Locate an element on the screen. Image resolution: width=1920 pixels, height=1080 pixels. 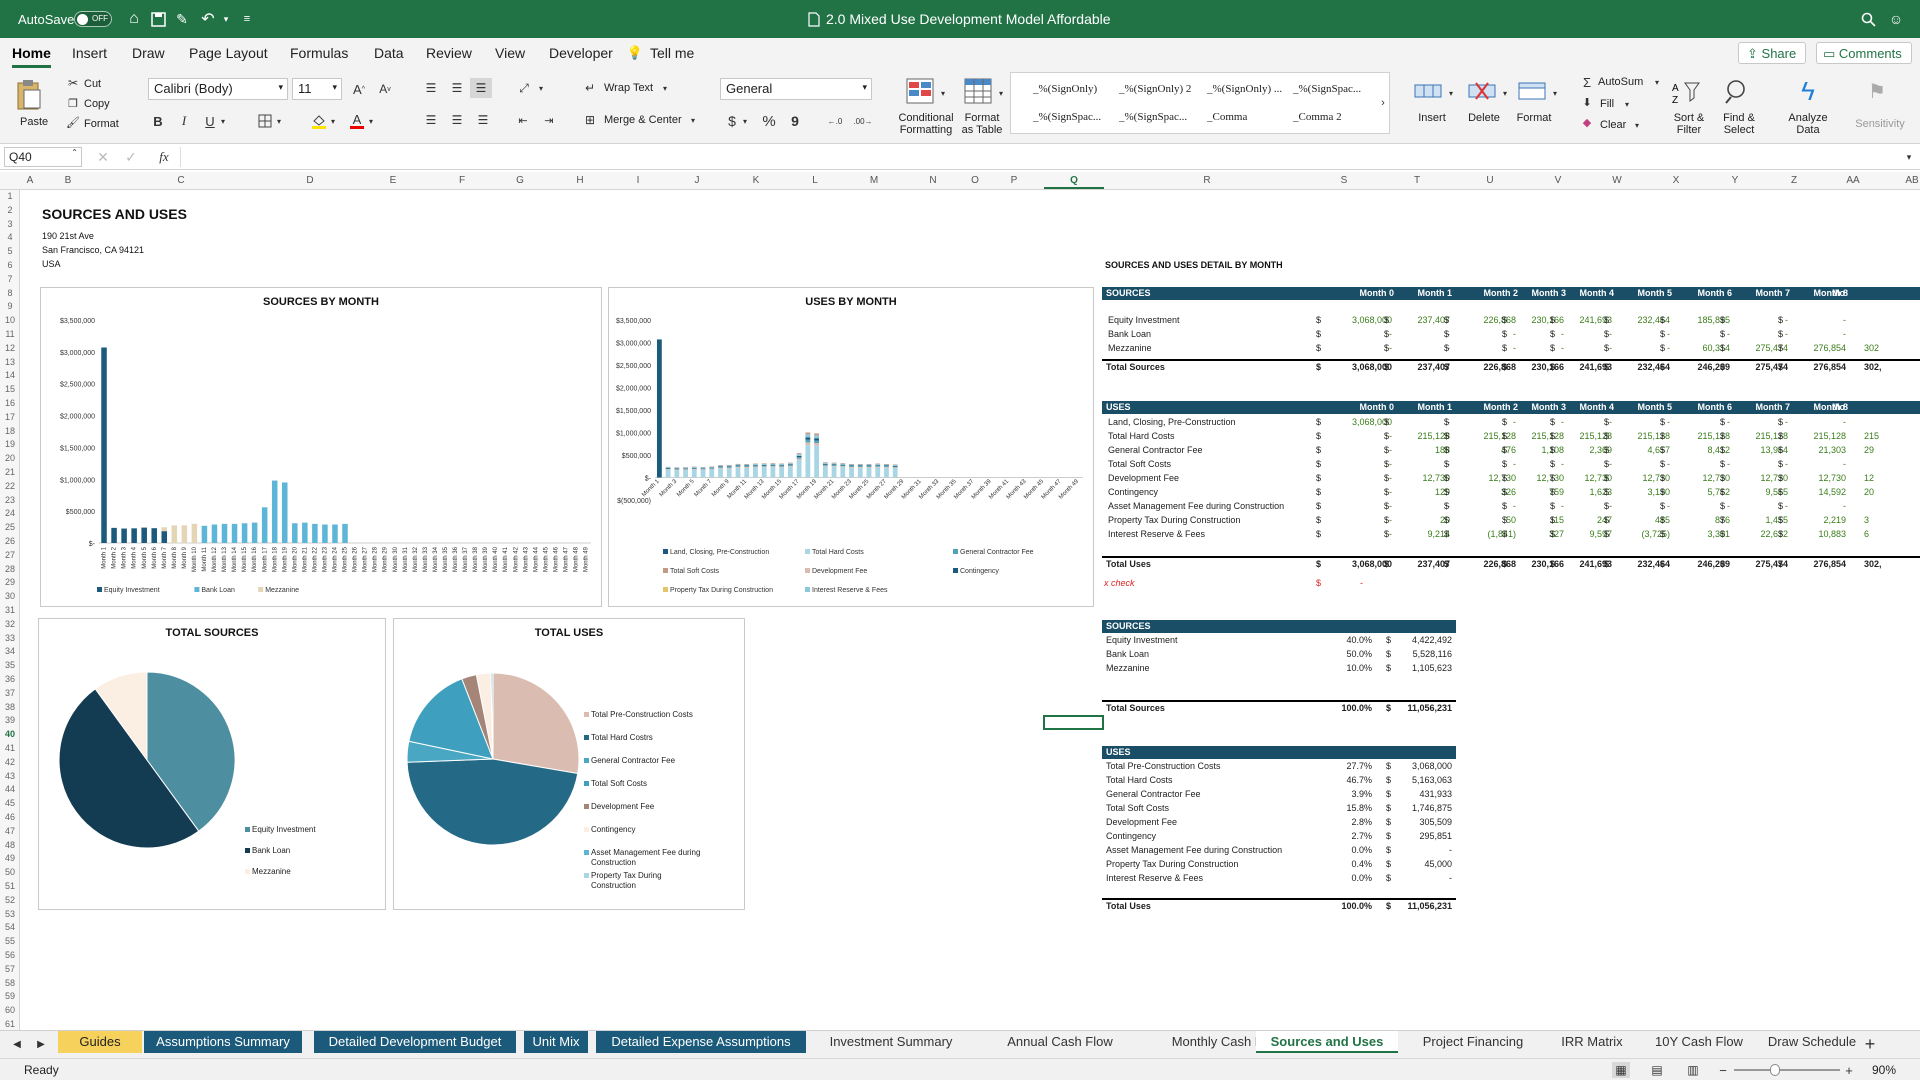
row-header: 36 is located at coordinates (10, 679).